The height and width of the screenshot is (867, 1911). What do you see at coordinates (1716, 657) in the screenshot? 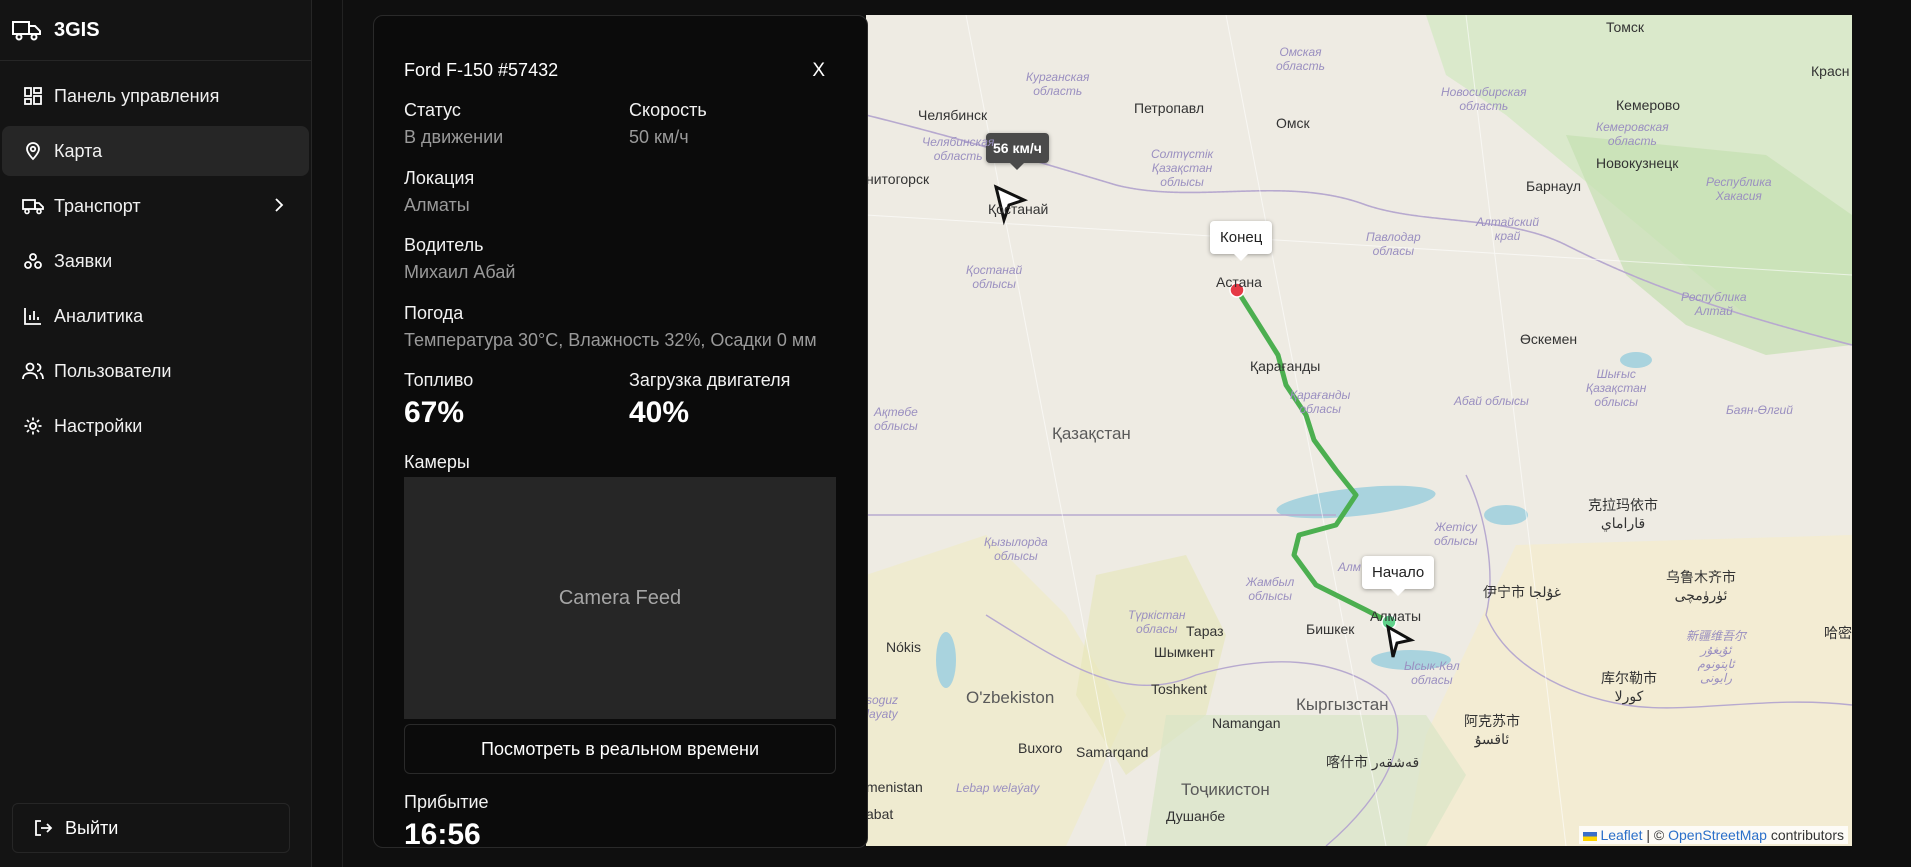
I see `map-label: 新疆维吾尔 ئۇيغۇر ئاپتونوم رايونى` at bounding box center [1716, 657].